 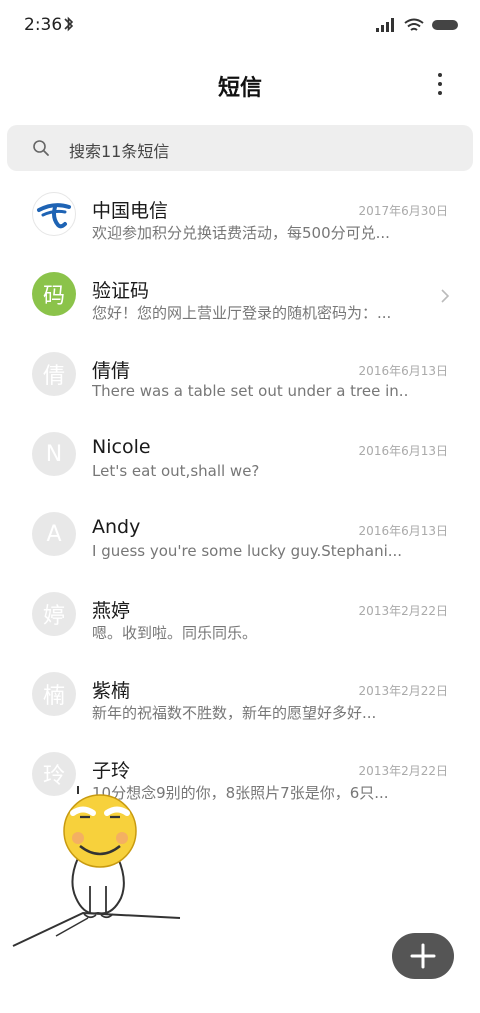 What do you see at coordinates (240, 608) in the screenshot?
I see `conversation-item: 婷 燕婷 嗯。收到啦。同乐同乐。 2013年2月22日` at bounding box center [240, 608].